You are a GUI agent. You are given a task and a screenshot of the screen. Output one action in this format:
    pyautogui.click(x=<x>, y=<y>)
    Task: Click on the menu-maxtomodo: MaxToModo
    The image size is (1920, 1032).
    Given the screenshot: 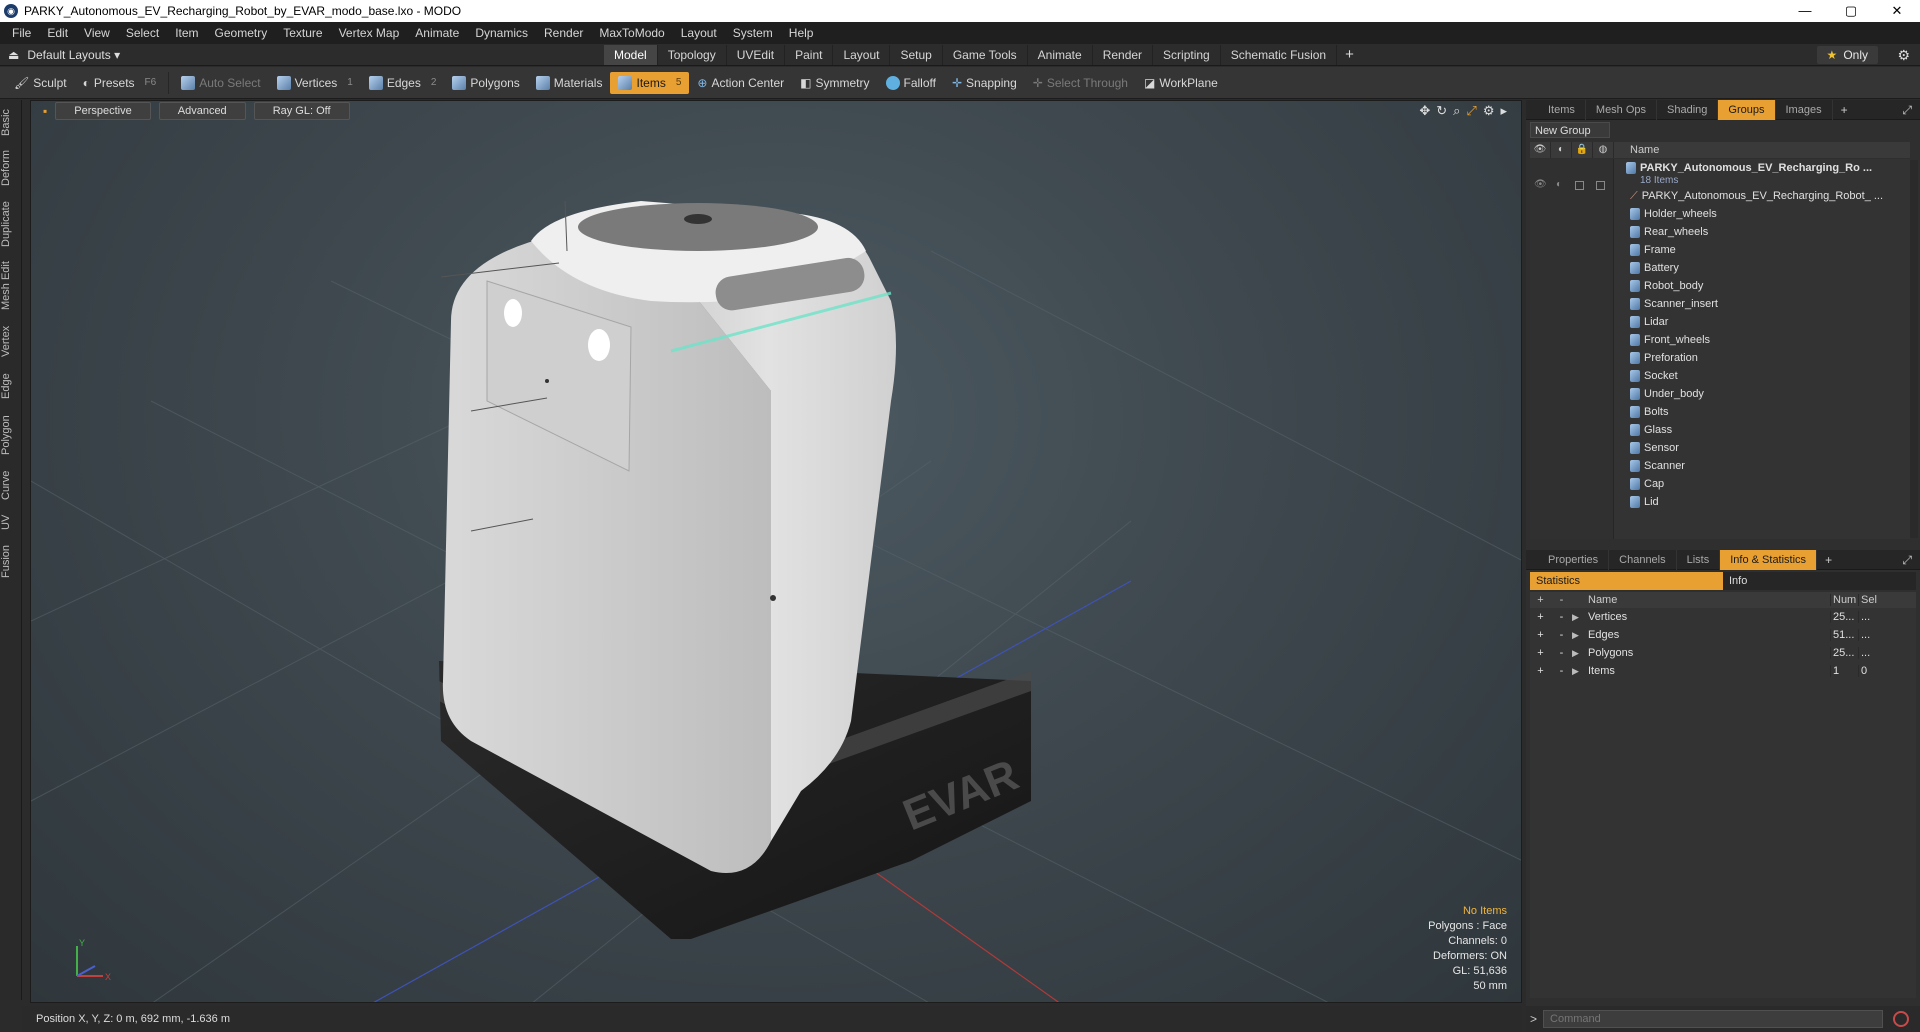 What is the action you would take?
    pyautogui.click(x=631, y=33)
    